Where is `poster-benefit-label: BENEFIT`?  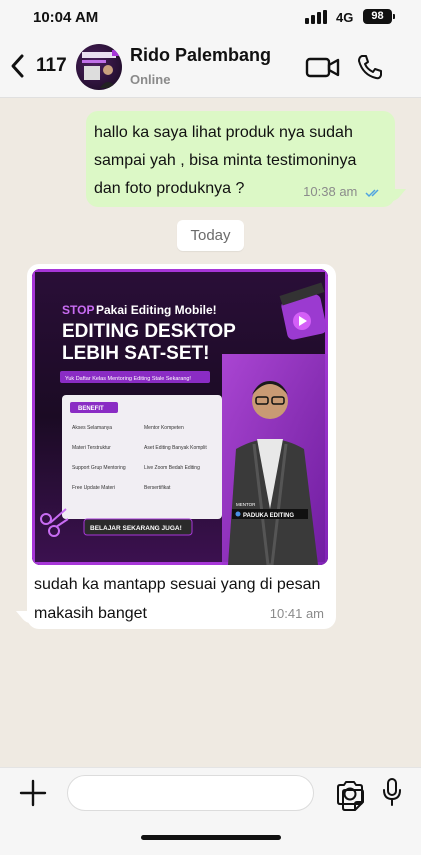
poster-benefit-label: BENEFIT is located at coordinates (91, 409).